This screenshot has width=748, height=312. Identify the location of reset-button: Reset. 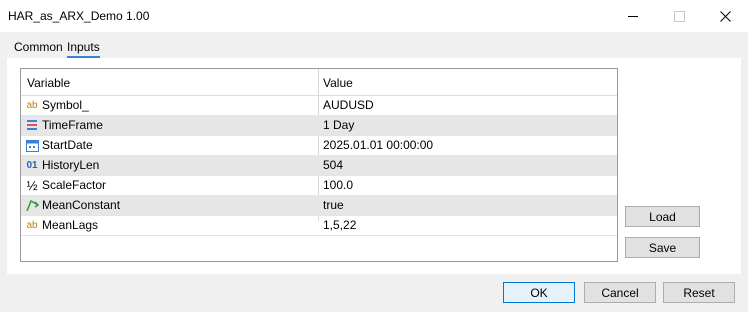
(699, 292).